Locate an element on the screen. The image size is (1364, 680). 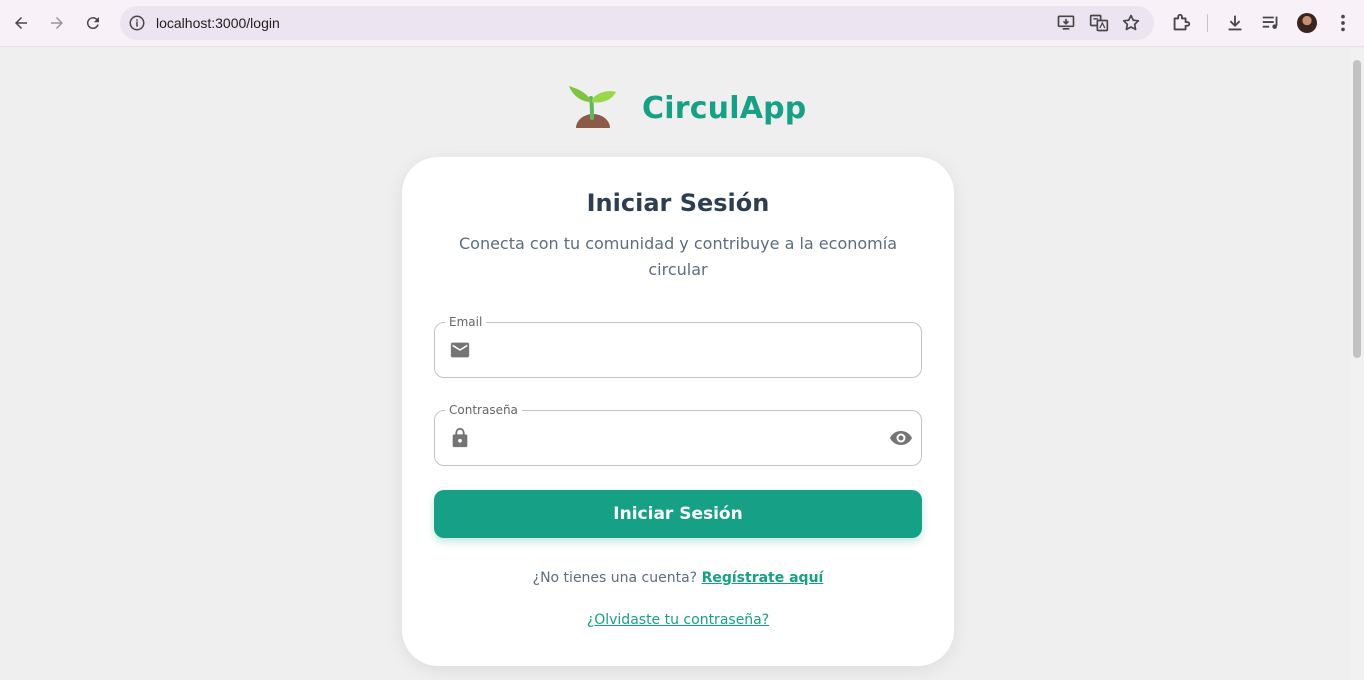
signup-row: ¿No tienes una cuenta? Regístrate aquí is located at coordinates (678, 578).